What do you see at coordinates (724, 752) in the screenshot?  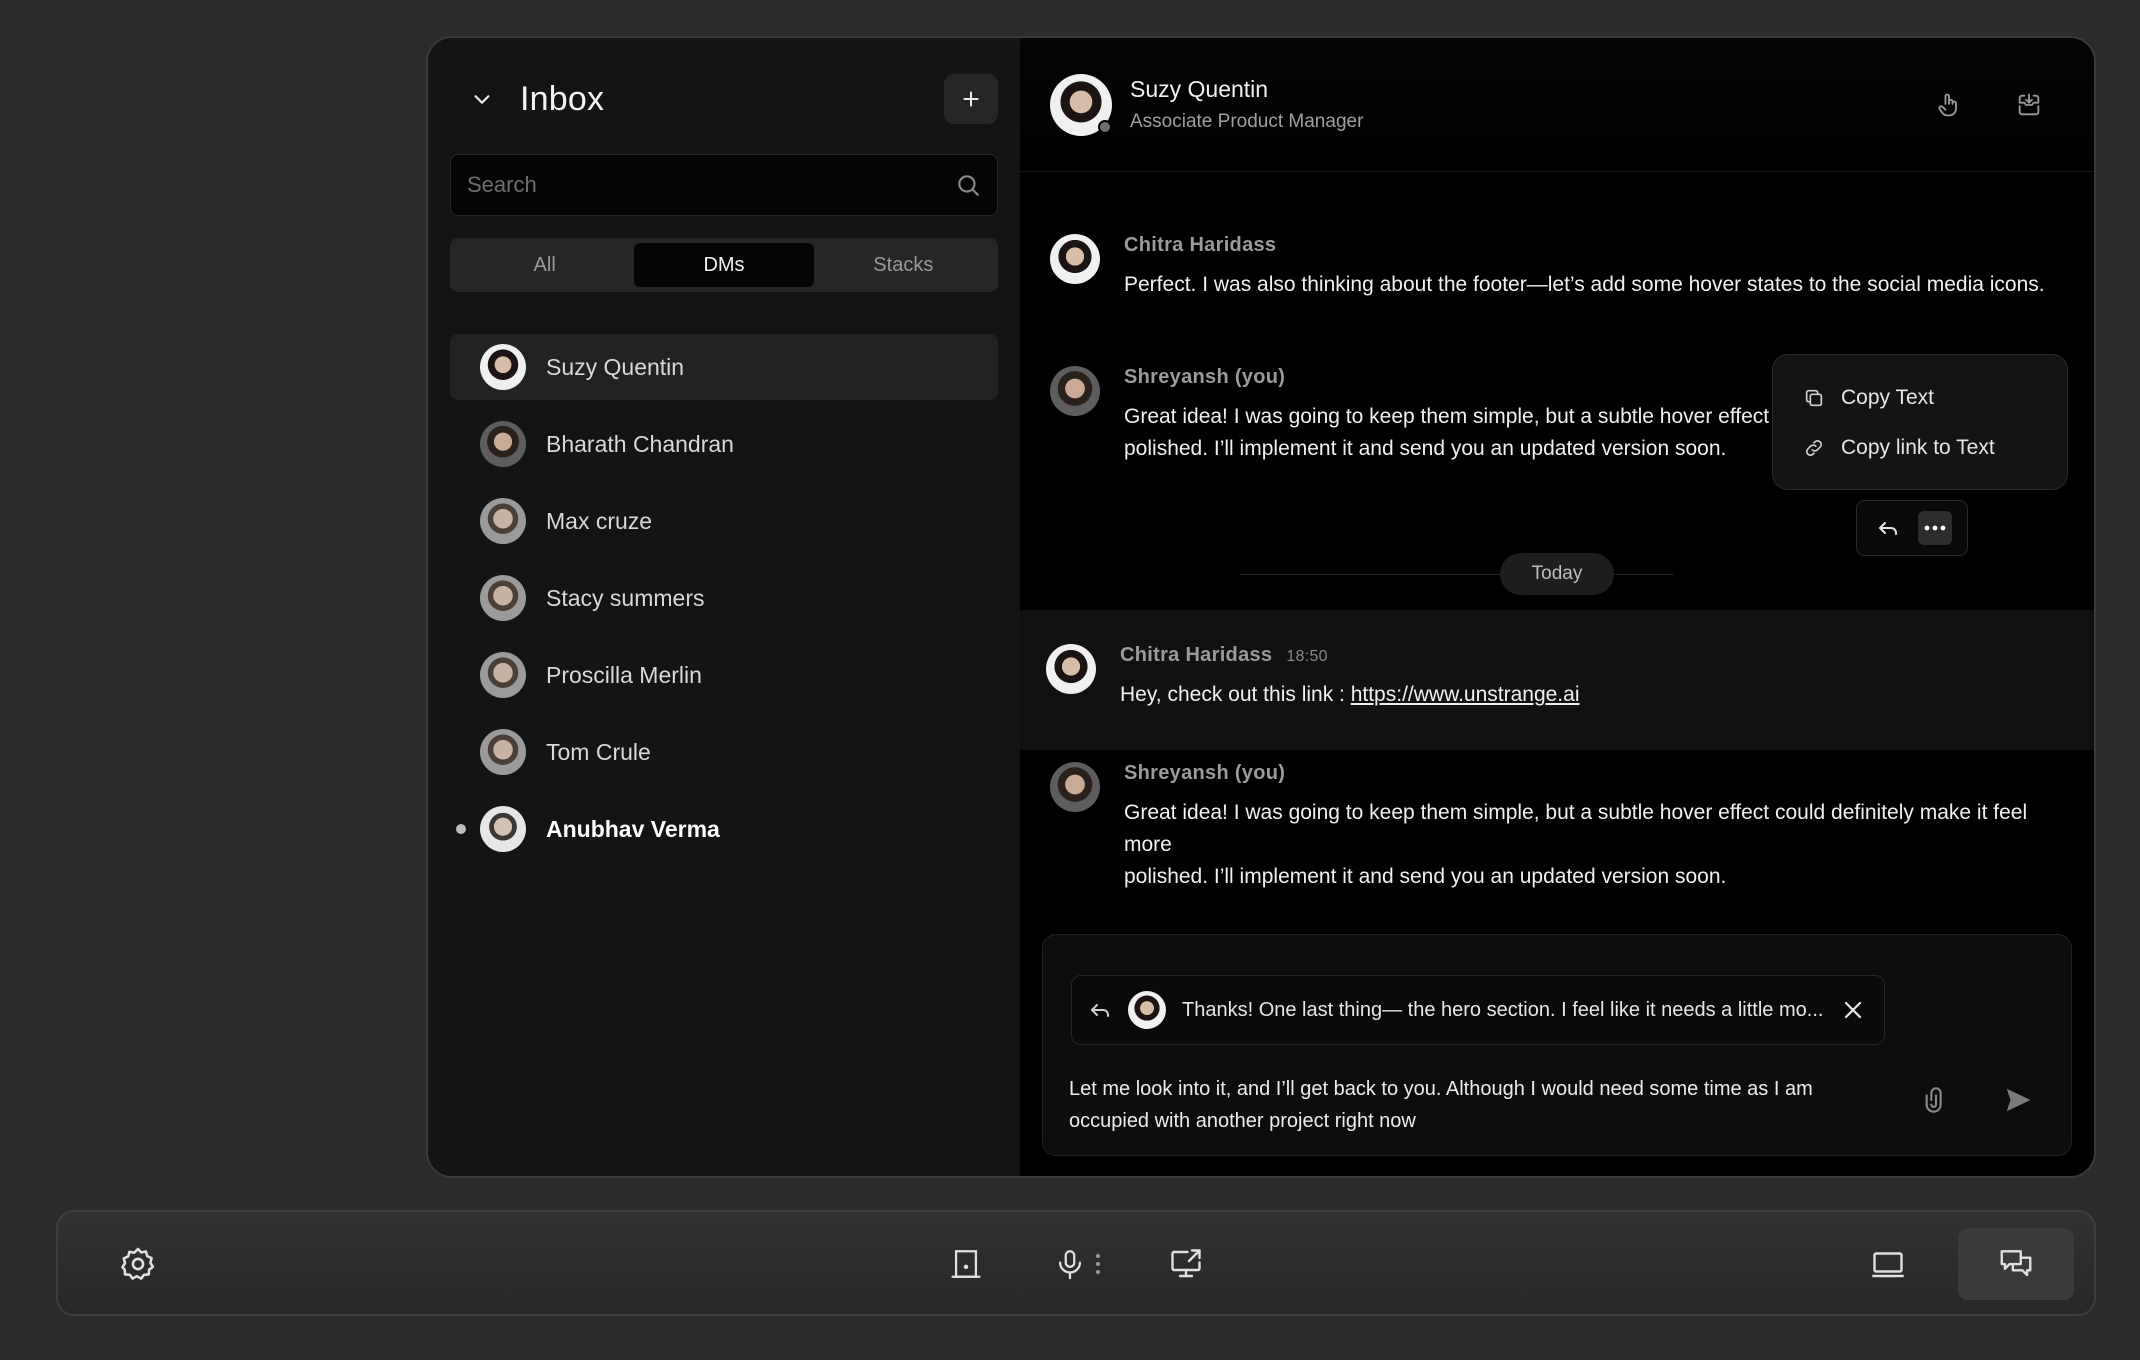 I see `contact-item: Tom Crule` at bounding box center [724, 752].